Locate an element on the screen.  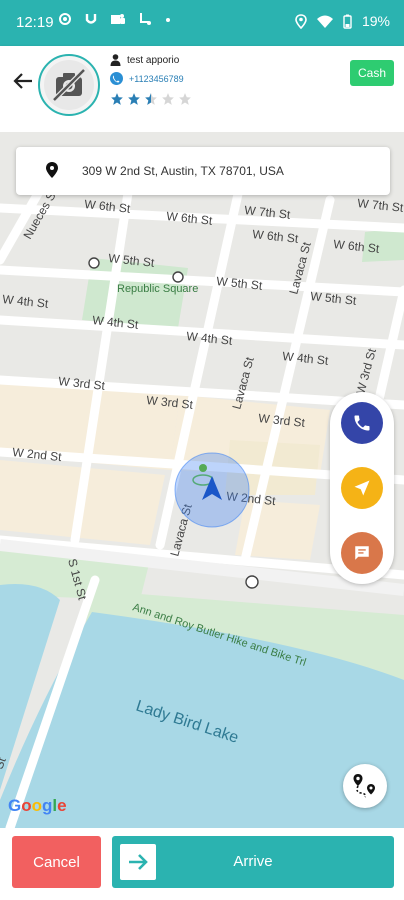
route-overview-button is located at coordinates (365, 786).